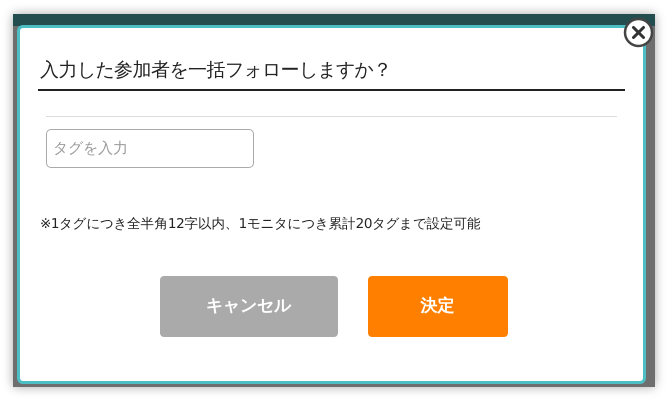 The image size is (668, 401). Describe the element at coordinates (261, 224) in the screenshot. I see `note-text: ※1タグにつき全半角12字以内、1モニタにつき累計20タグまで設定可能` at that location.